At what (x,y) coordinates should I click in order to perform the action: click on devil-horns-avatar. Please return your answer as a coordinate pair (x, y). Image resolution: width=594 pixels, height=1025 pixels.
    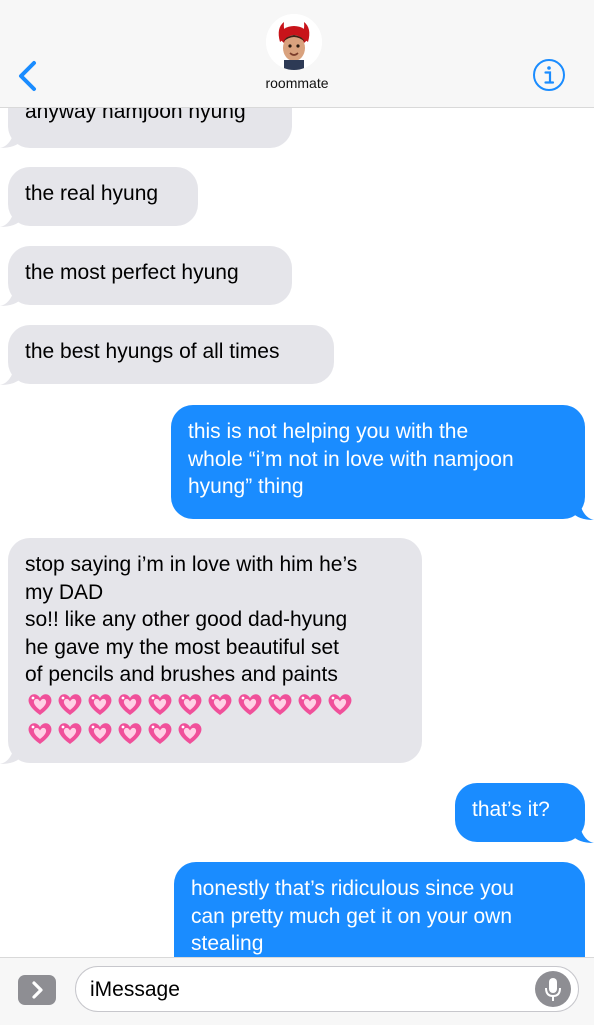
    Looking at the image, I should click on (294, 42).